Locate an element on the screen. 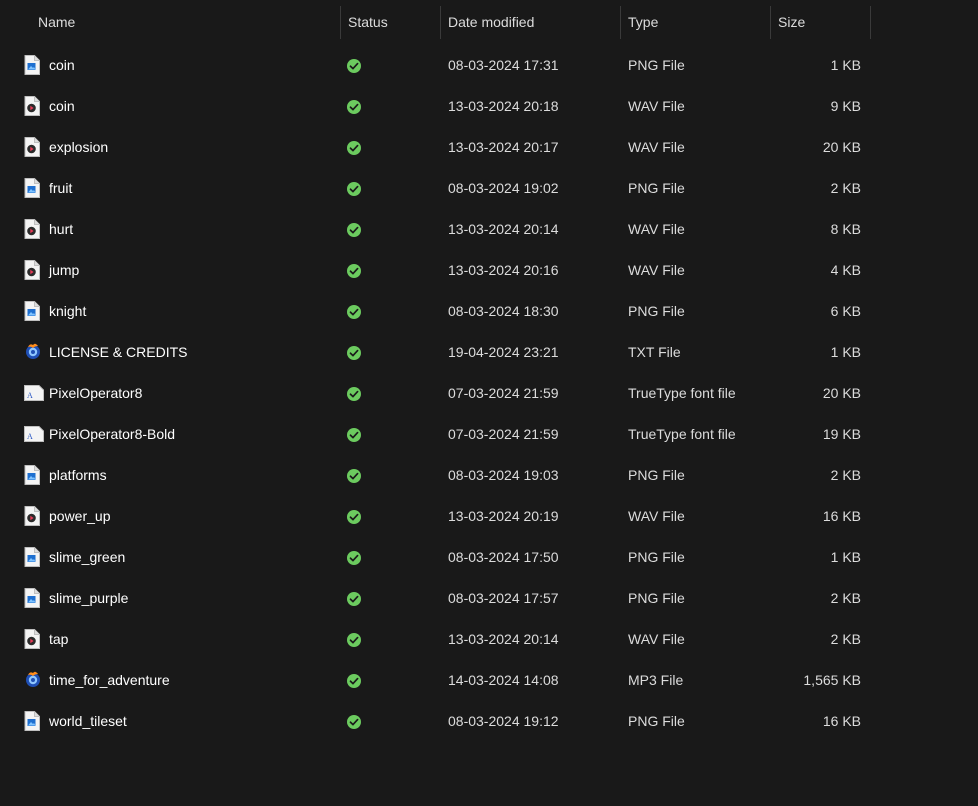 This screenshot has height=806, width=978. column-header-type: Type is located at coordinates (696, 22).